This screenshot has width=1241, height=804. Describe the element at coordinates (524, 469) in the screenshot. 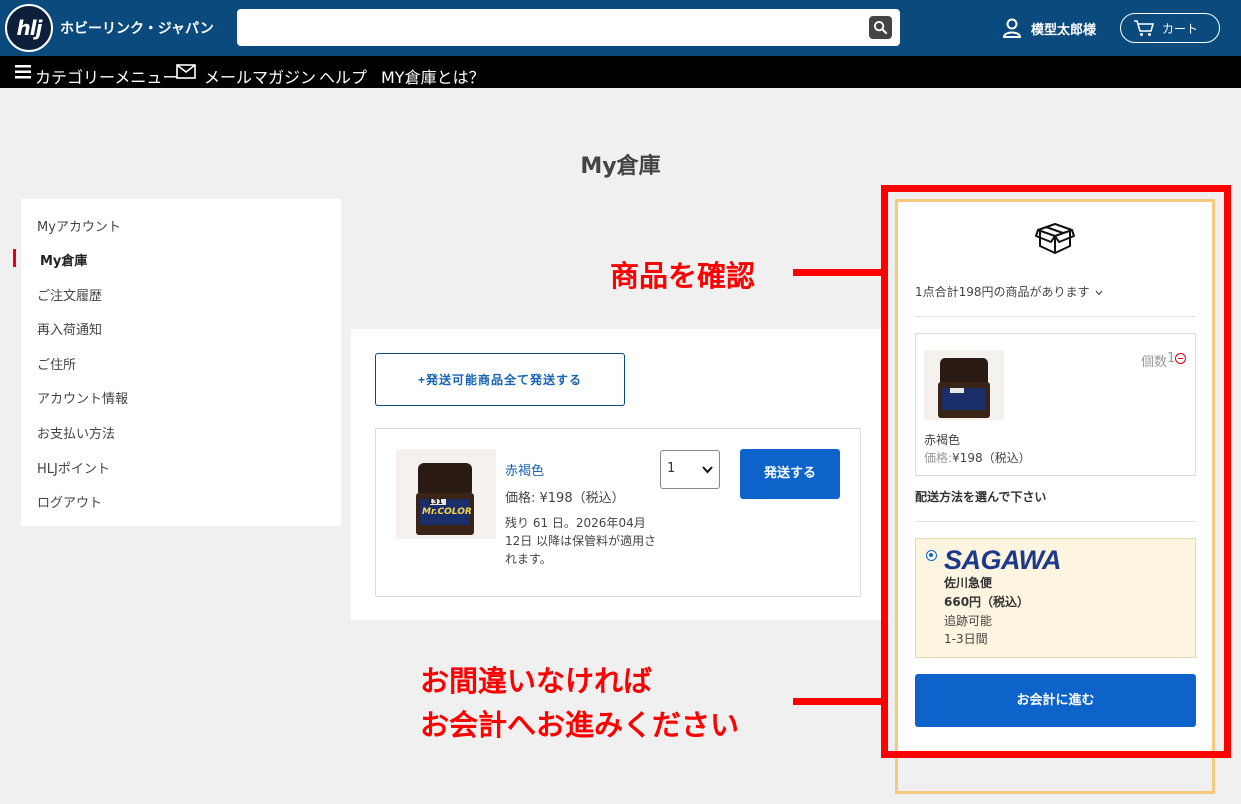

I see `item-name-link: 赤褐色` at that location.